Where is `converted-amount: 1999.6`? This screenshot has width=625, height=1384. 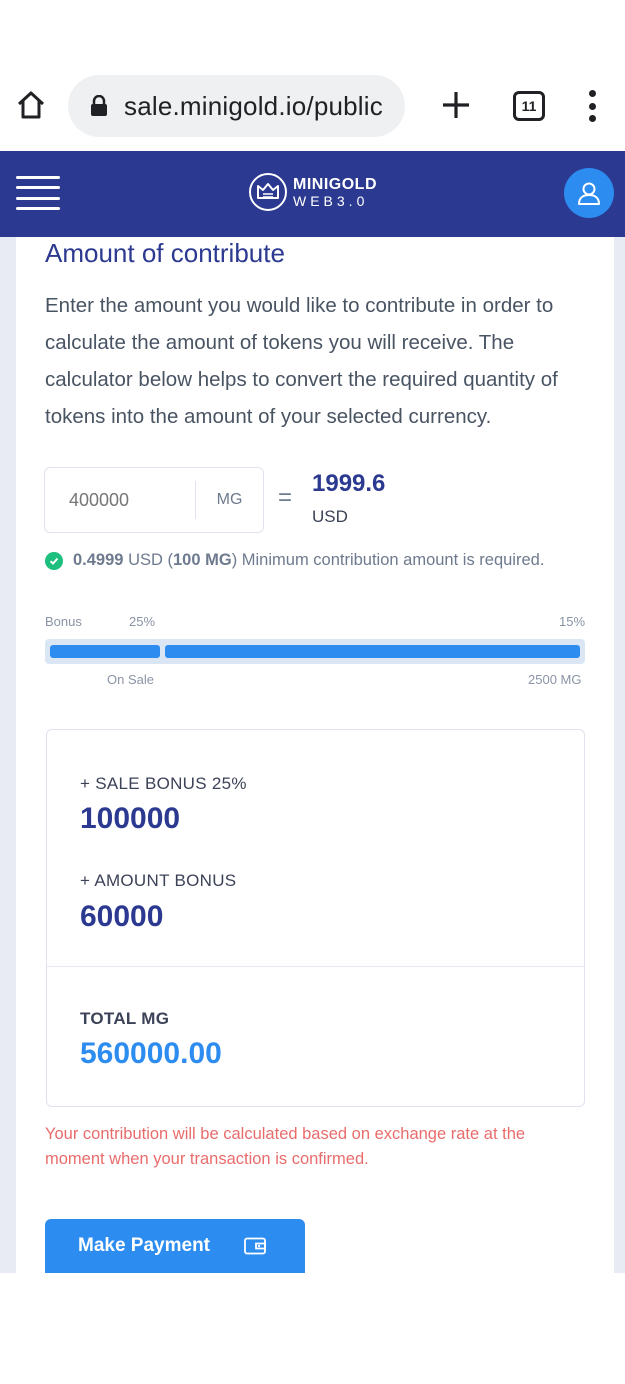
converted-amount: 1999.6 is located at coordinates (349, 483).